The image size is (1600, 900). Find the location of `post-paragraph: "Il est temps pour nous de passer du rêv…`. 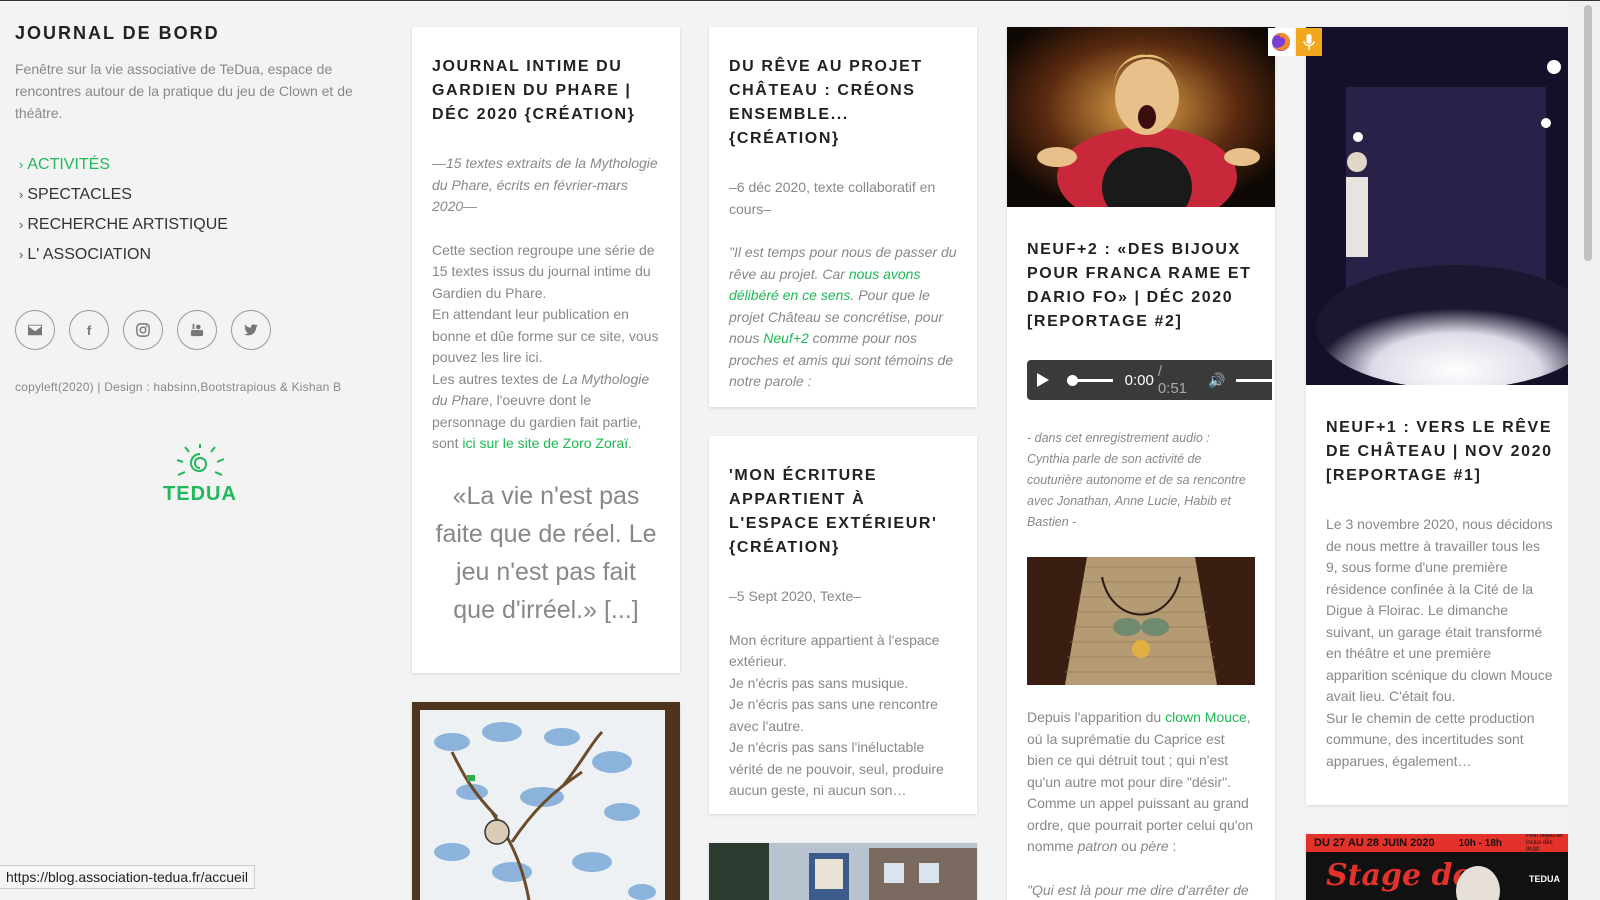

post-paragraph: "Il est temps pour nous de passer du rêv… is located at coordinates (843, 316).